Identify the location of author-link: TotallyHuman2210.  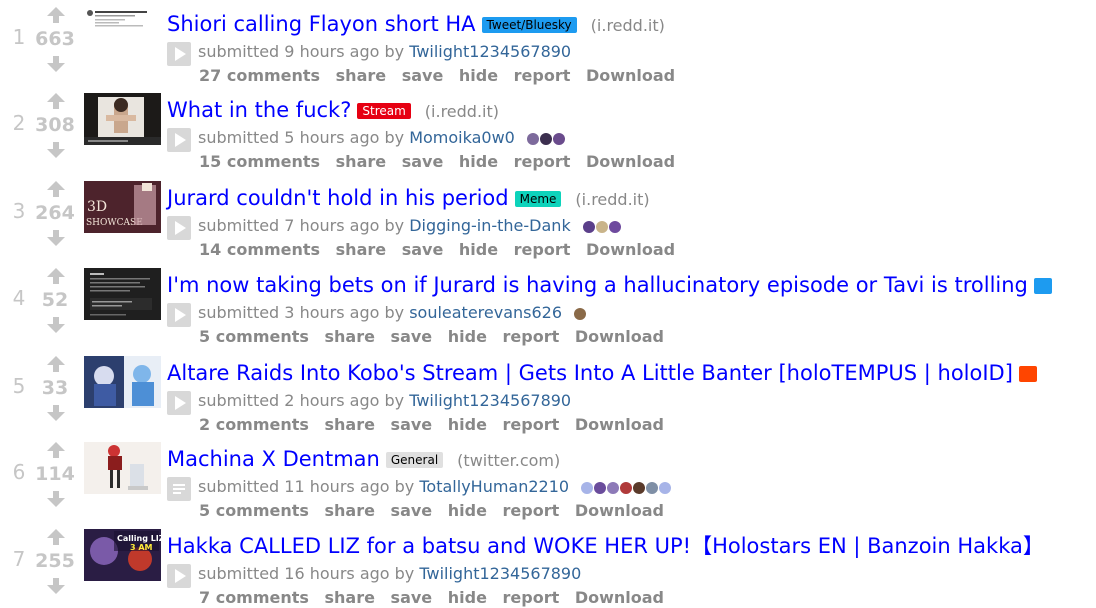
(494, 486).